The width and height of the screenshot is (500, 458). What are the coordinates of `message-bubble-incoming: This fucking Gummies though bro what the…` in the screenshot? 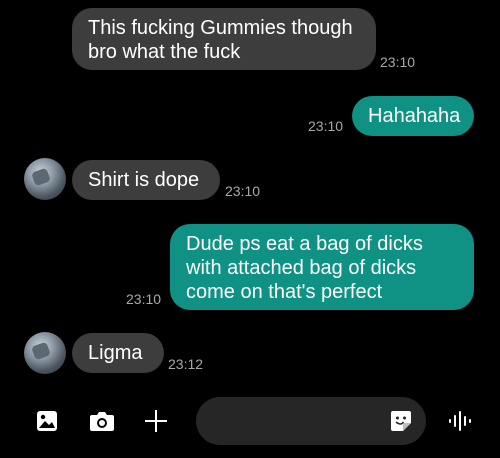 It's located at (224, 39).